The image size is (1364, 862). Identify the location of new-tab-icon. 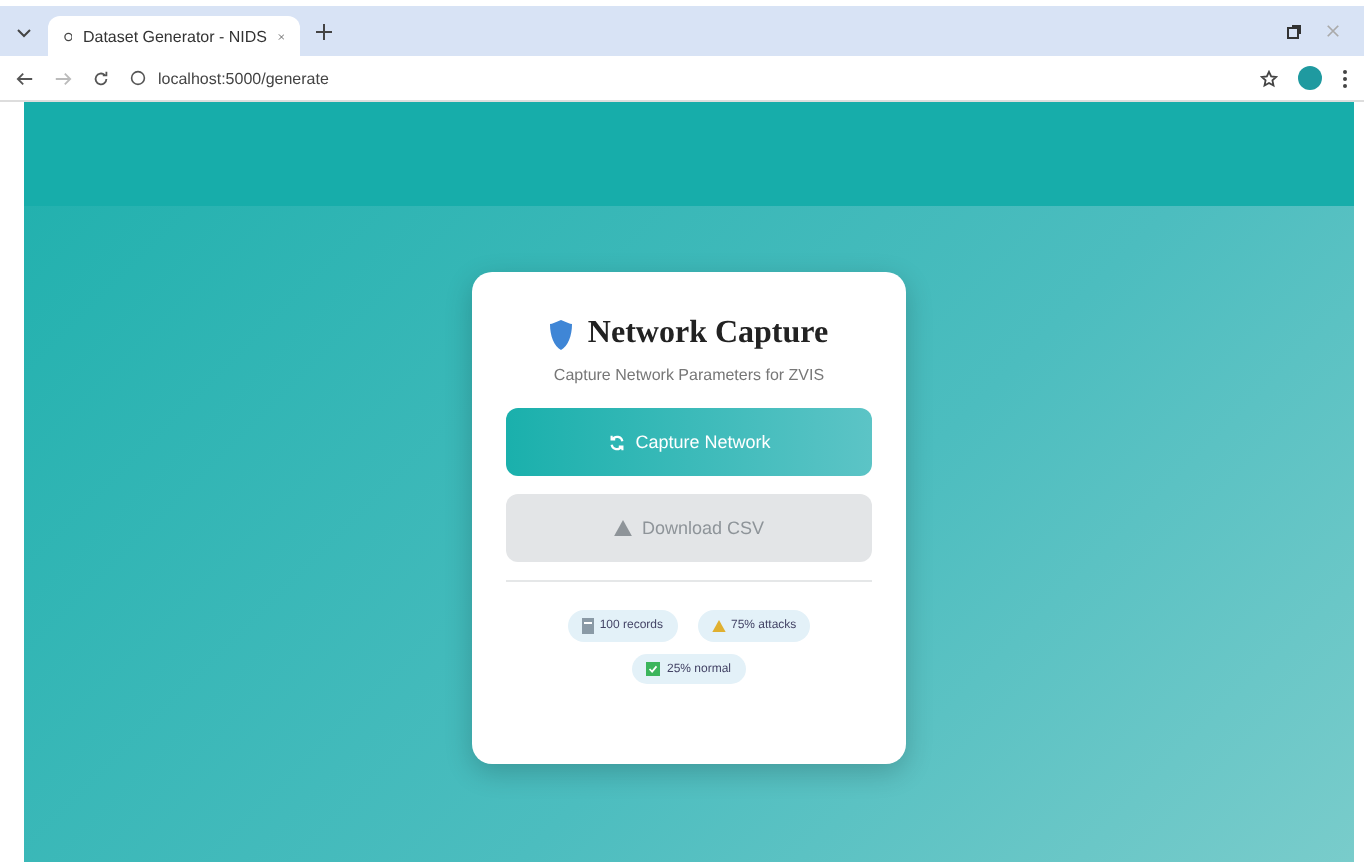
(324, 31).